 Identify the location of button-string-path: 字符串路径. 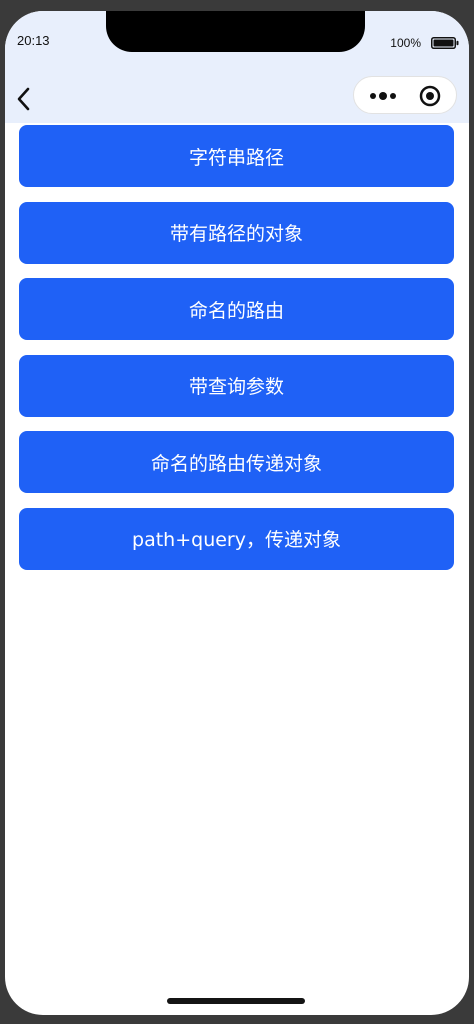
(236, 156).